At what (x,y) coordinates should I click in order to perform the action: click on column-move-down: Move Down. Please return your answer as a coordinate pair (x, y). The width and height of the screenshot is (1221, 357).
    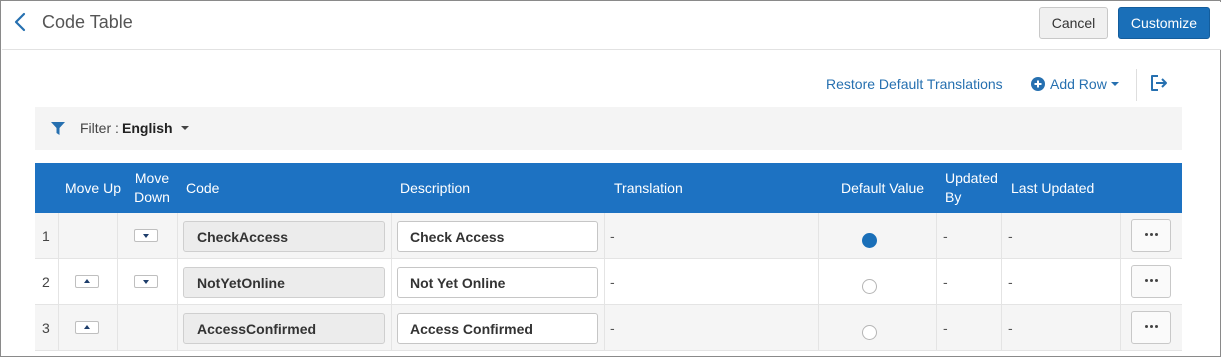
    Looking at the image, I should click on (152, 187).